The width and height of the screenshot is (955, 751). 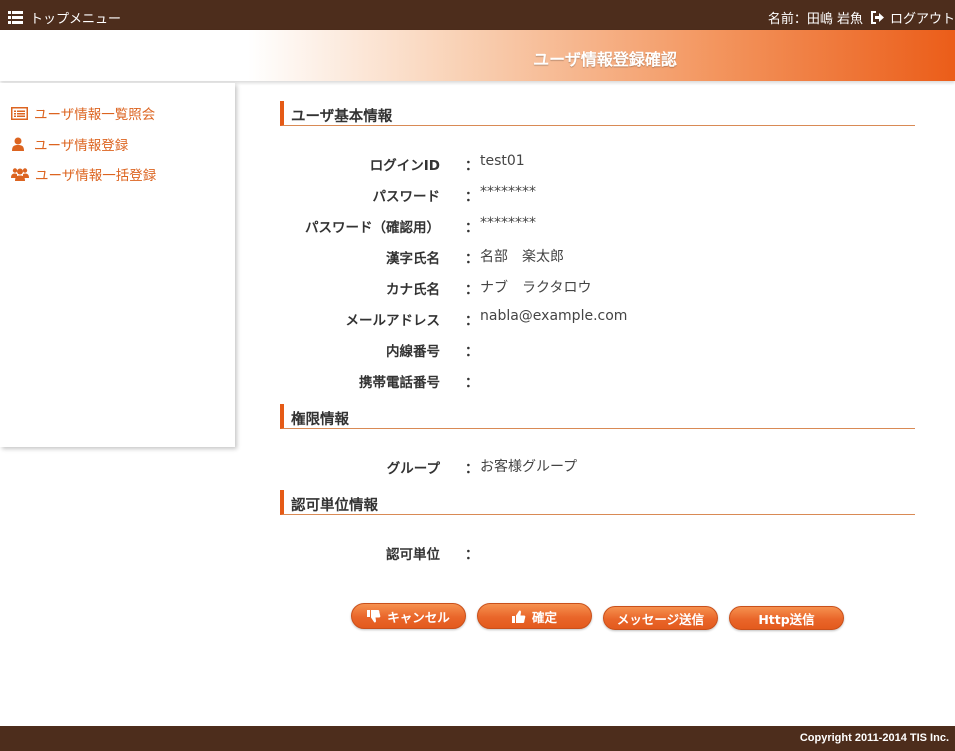 I want to click on http-send-label: Http送信, so click(x=786, y=619).